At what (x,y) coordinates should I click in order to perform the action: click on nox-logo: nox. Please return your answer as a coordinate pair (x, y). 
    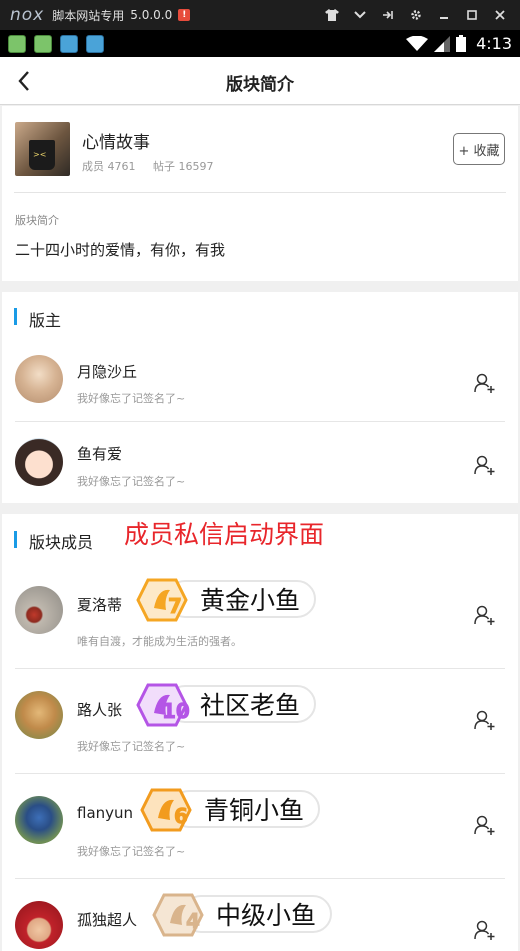
    Looking at the image, I should click on (27, 15).